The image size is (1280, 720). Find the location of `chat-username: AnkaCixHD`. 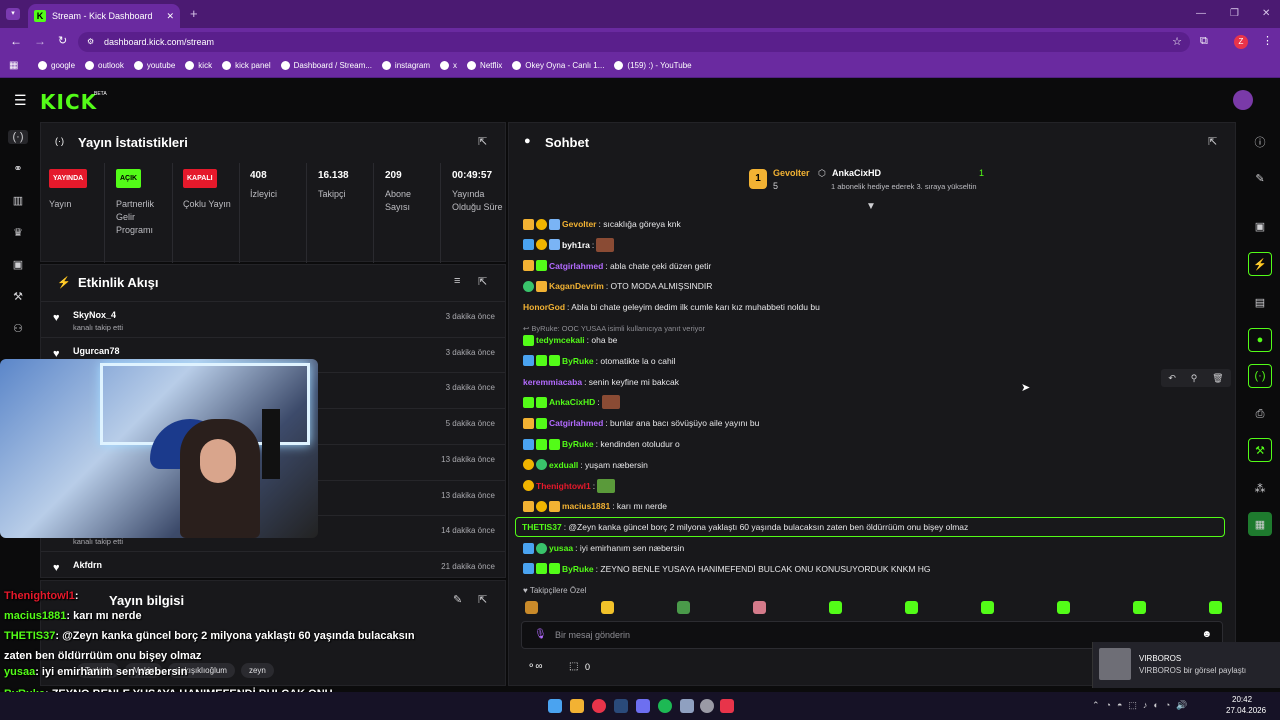

chat-username: AnkaCixHD is located at coordinates (572, 402).